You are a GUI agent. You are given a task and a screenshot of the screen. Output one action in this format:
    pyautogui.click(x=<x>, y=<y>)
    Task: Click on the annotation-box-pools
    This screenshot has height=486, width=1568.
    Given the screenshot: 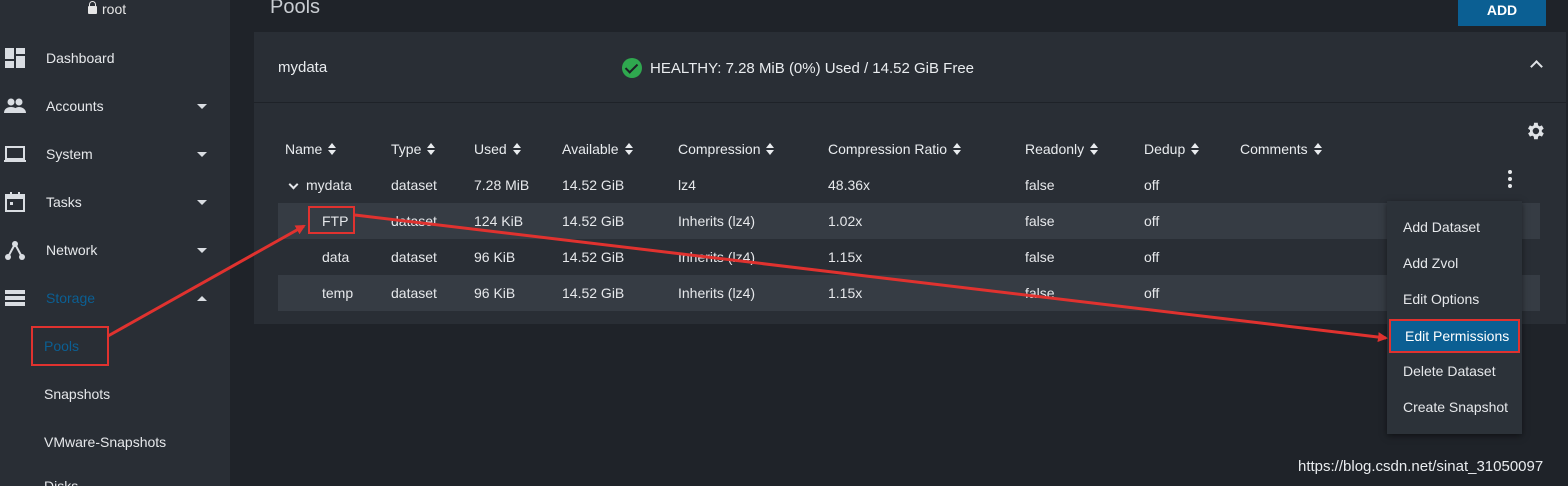 What is the action you would take?
    pyautogui.click(x=70, y=346)
    